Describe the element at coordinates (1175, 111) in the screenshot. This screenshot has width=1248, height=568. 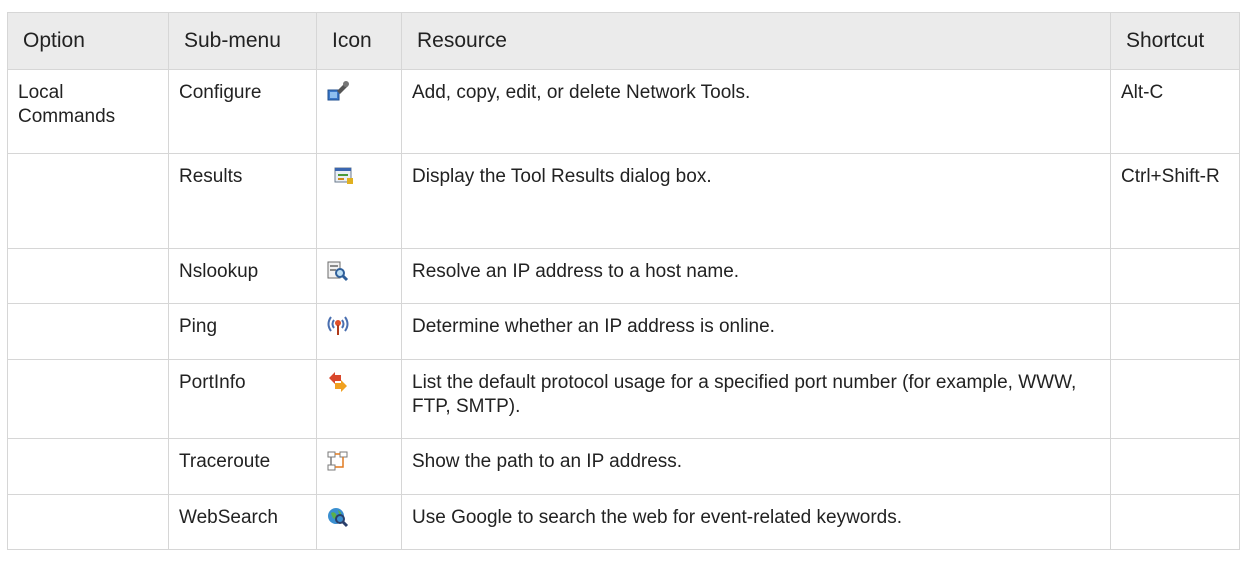
I see `cell-shortcut: Alt-C` at that location.